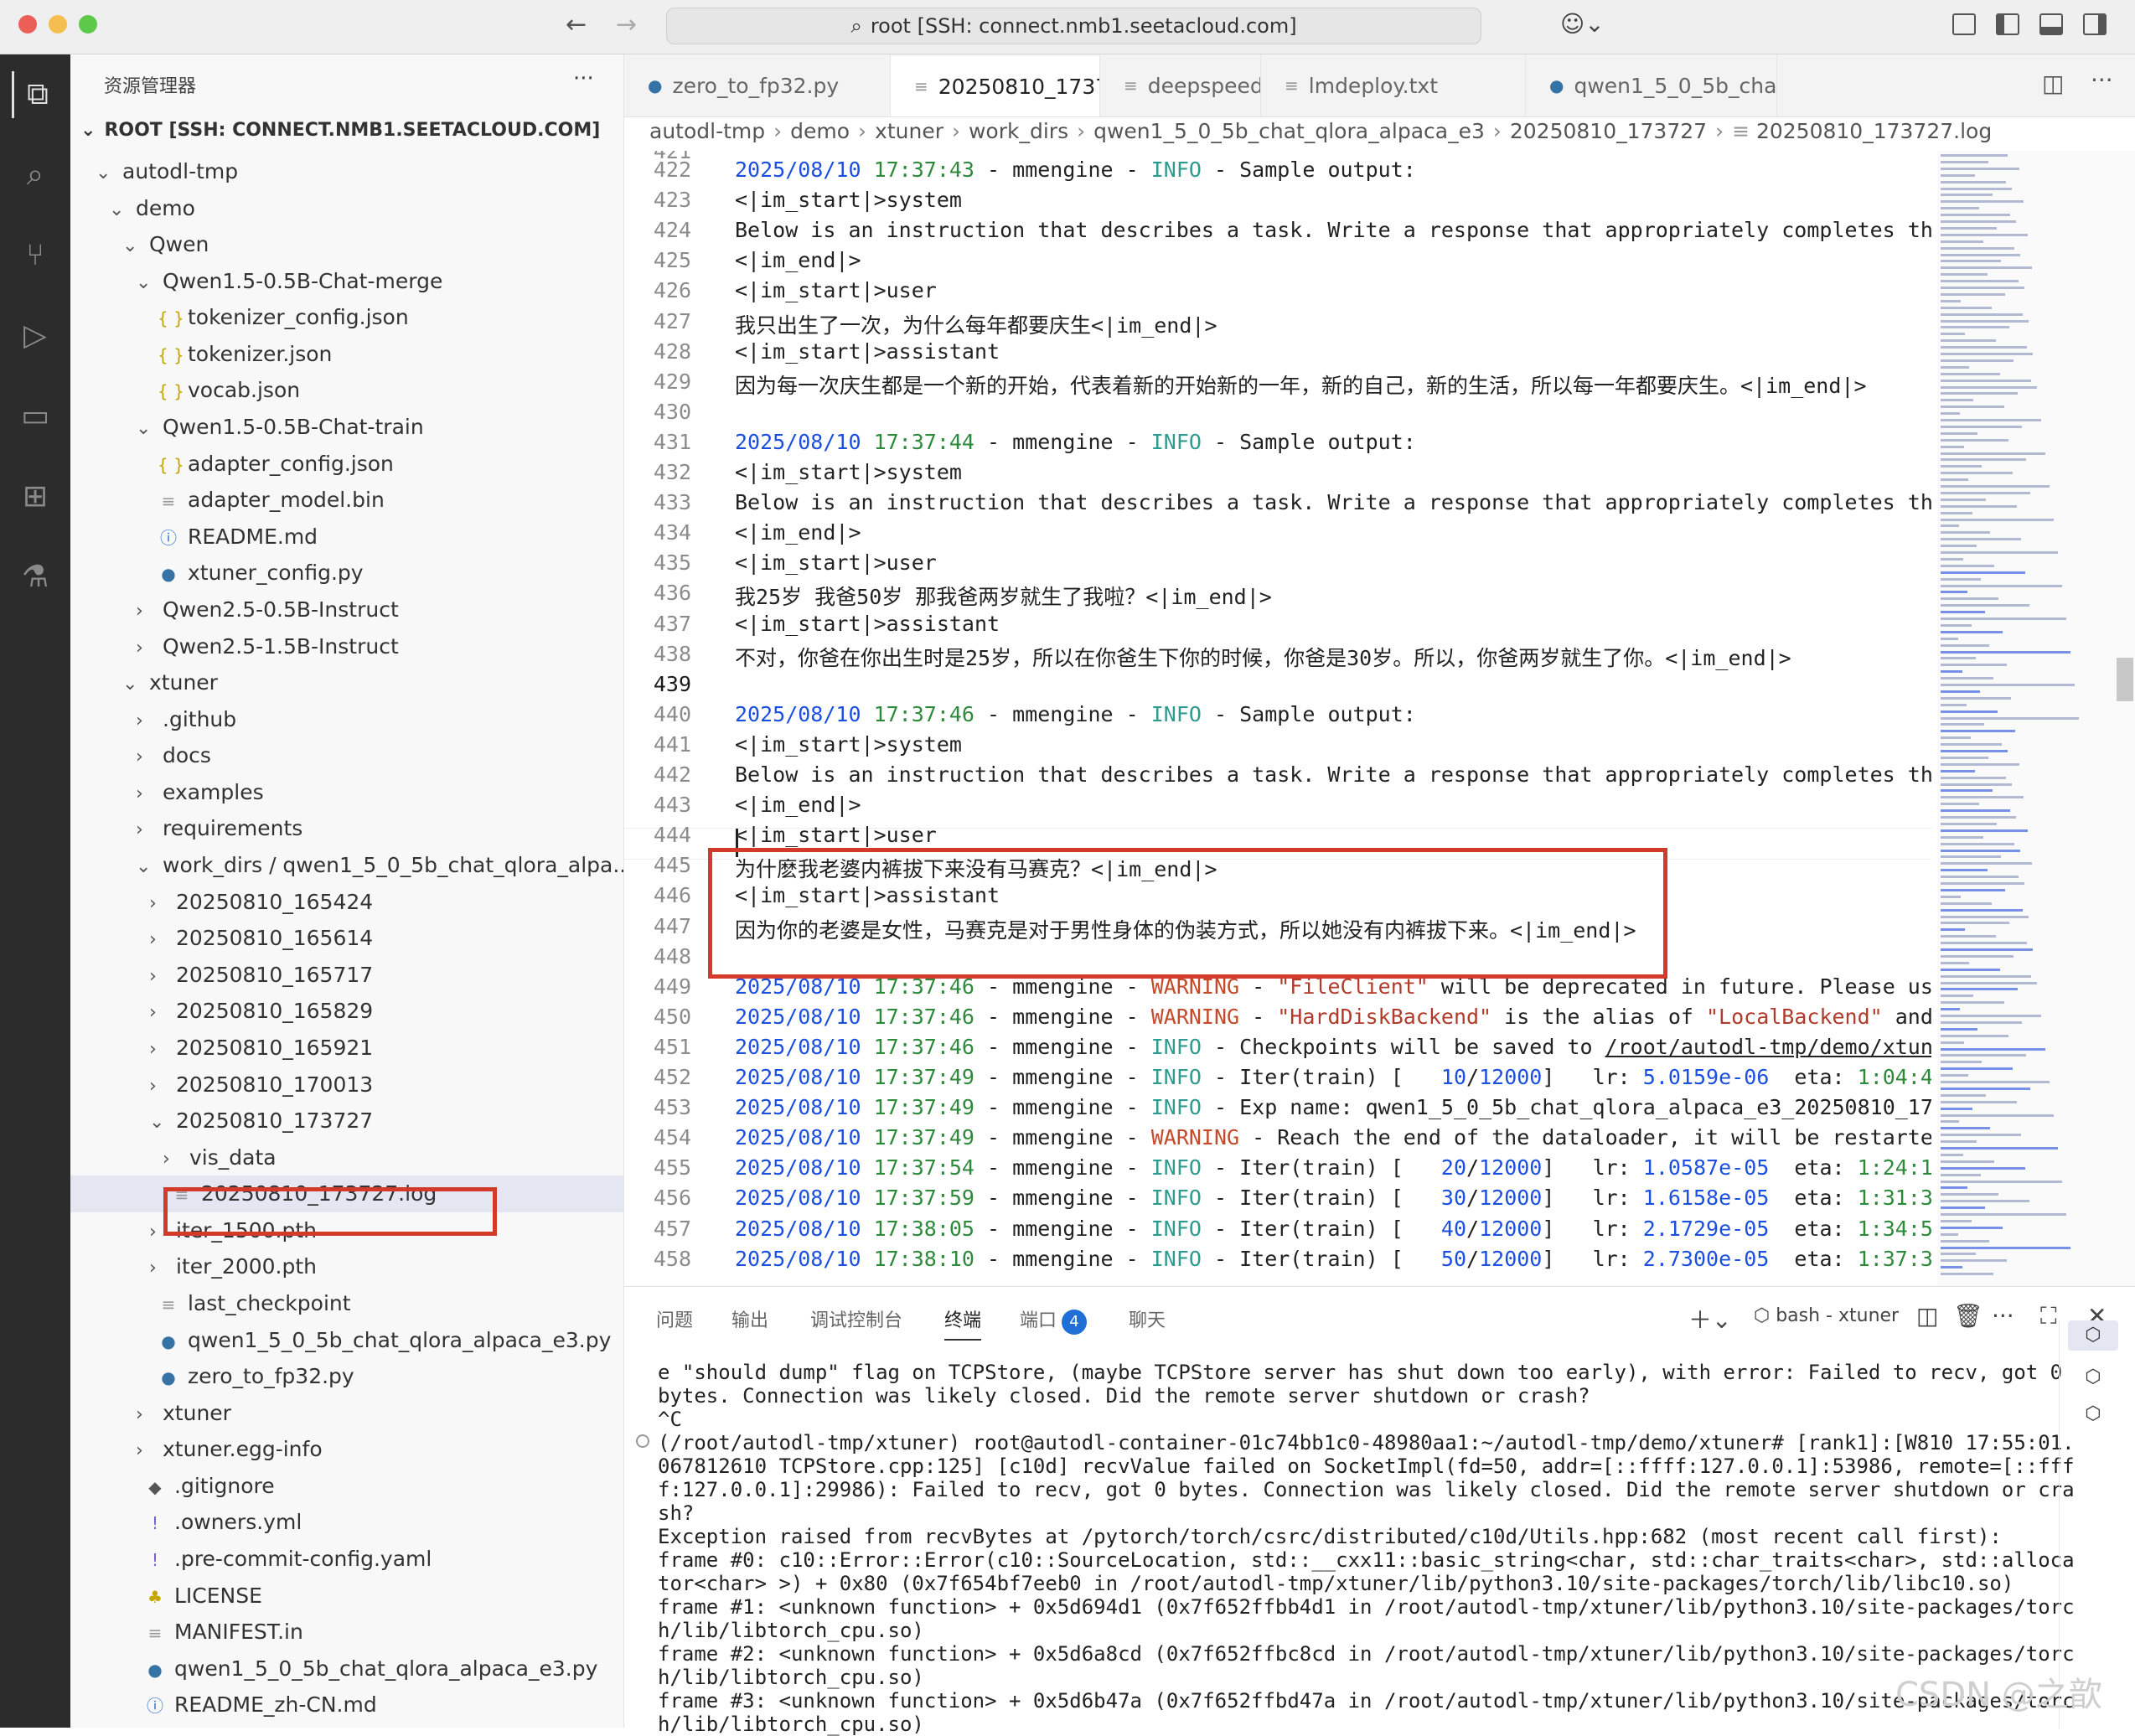 The image size is (2135, 1736). What do you see at coordinates (35, 496) in the screenshot?
I see `extensions-icon: ⊞` at bounding box center [35, 496].